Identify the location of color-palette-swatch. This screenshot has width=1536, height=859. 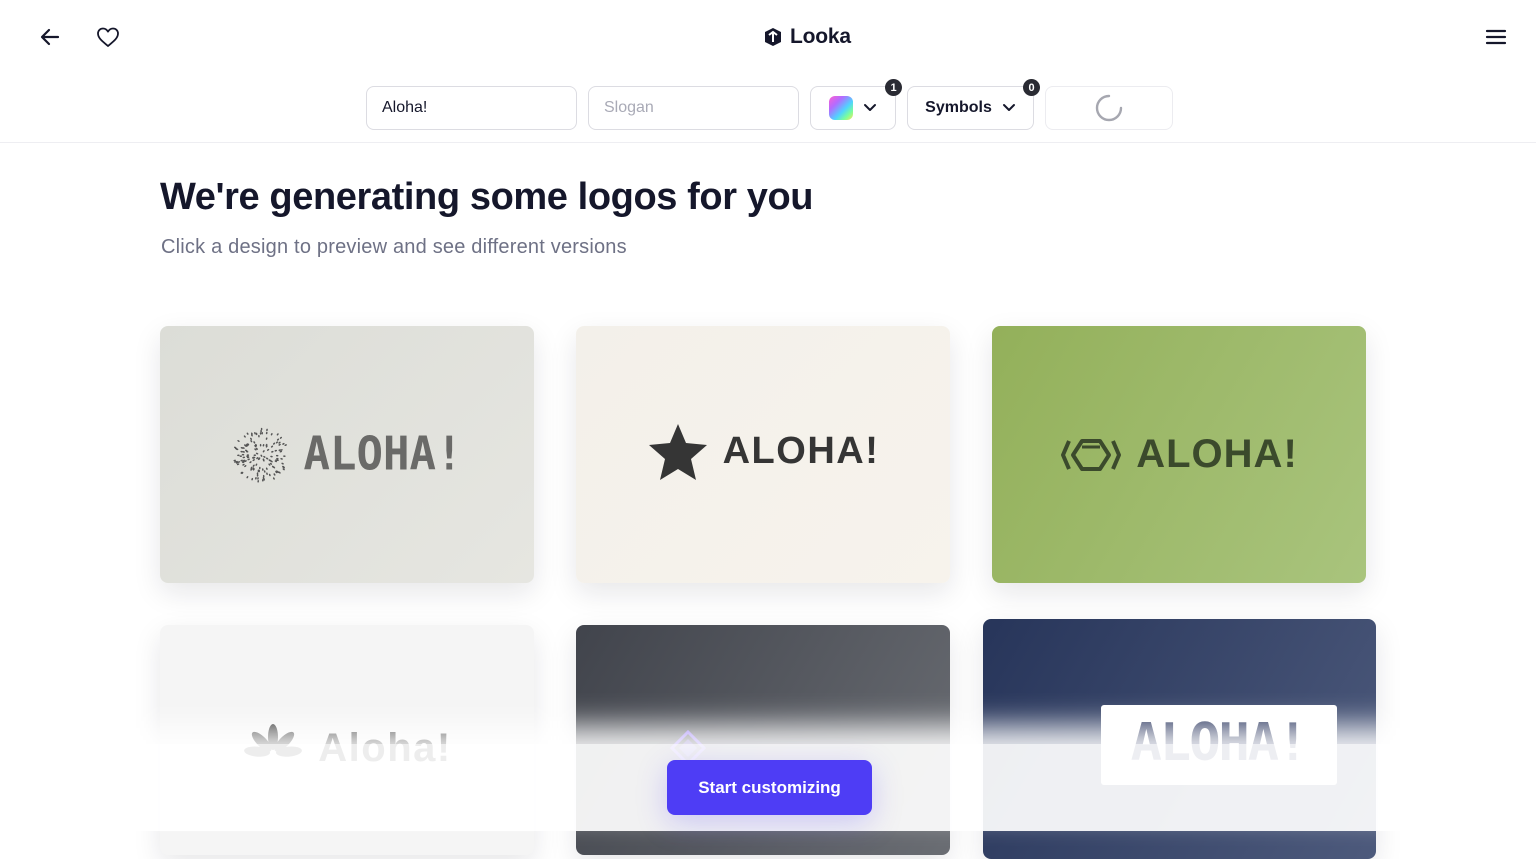
(841, 108).